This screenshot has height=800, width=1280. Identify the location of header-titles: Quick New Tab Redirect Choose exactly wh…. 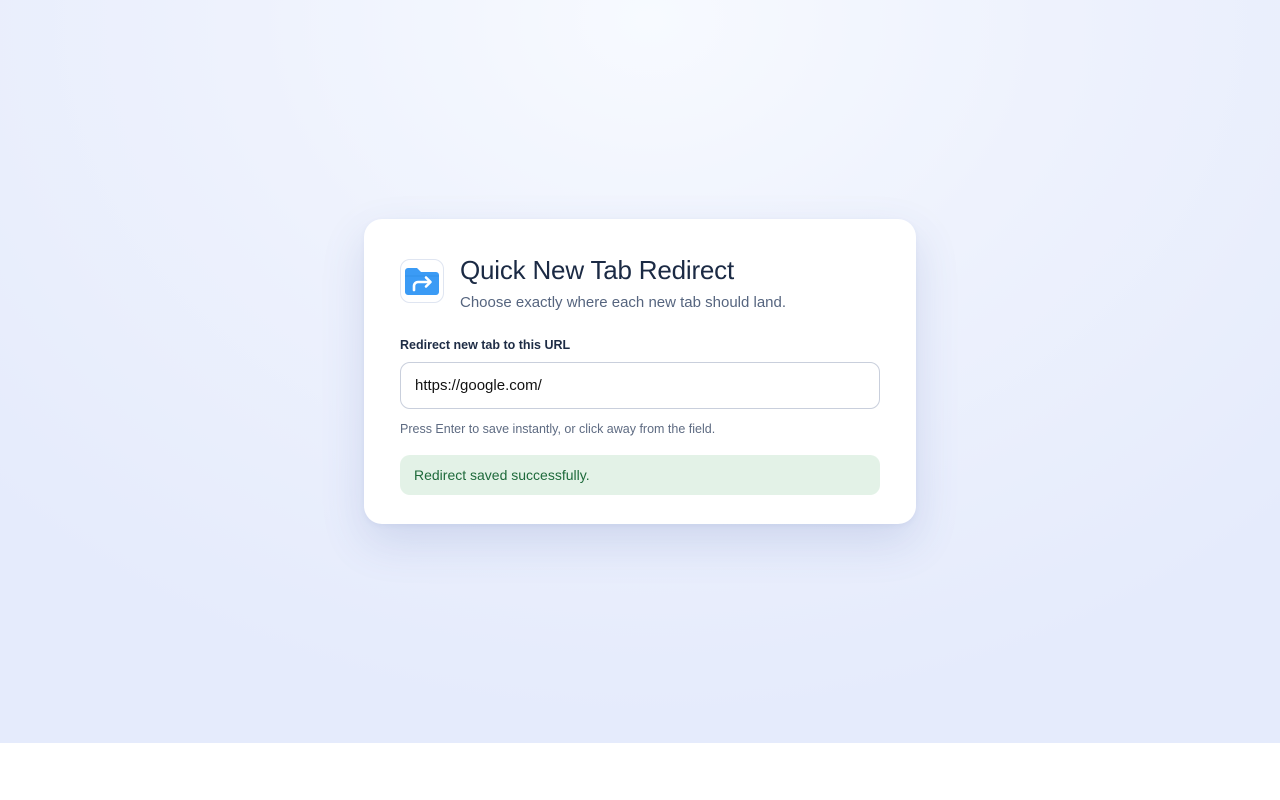
(623, 284).